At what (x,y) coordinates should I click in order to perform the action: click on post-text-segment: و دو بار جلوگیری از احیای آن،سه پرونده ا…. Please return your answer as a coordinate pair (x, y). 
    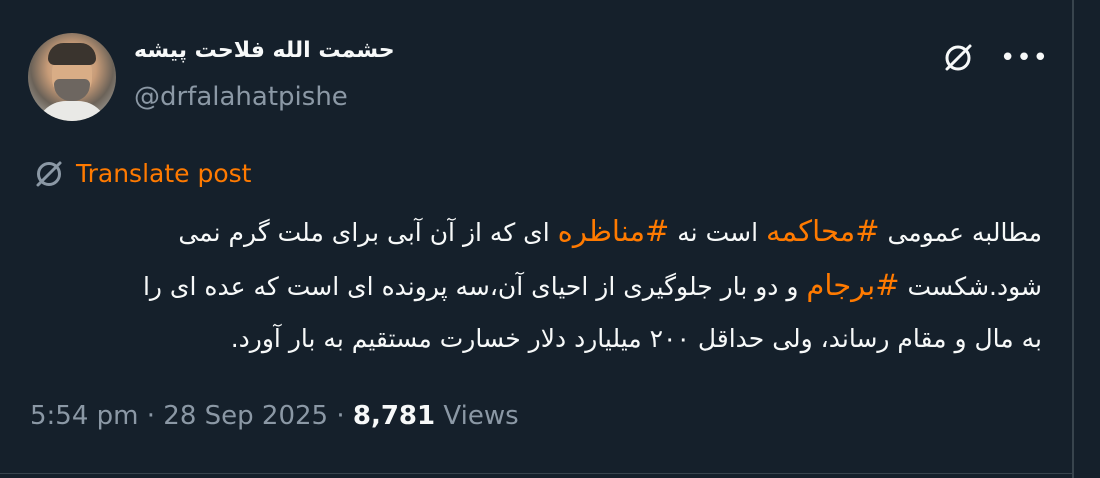
    Looking at the image, I should click on (474, 286).